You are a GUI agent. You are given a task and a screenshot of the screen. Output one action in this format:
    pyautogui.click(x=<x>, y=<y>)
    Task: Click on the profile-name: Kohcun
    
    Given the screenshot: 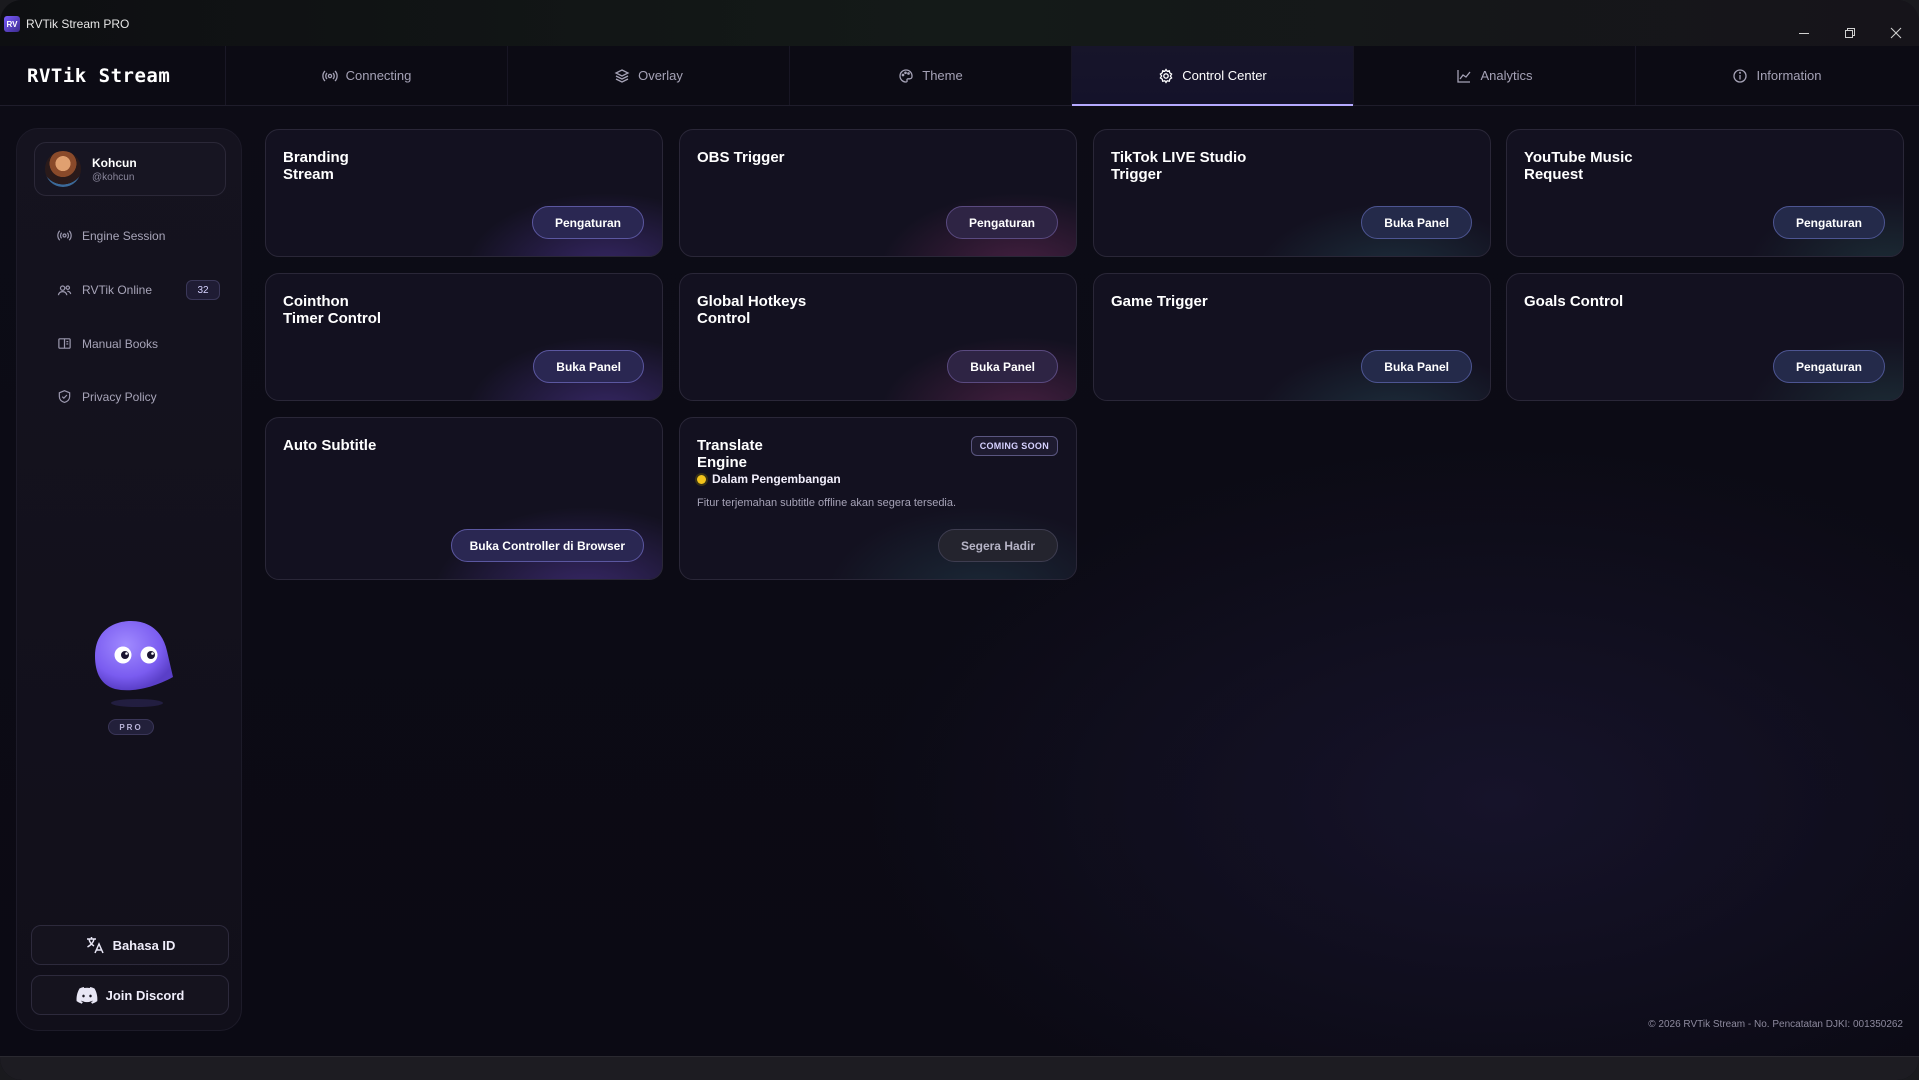 What is the action you would take?
    pyautogui.click(x=114, y=162)
    